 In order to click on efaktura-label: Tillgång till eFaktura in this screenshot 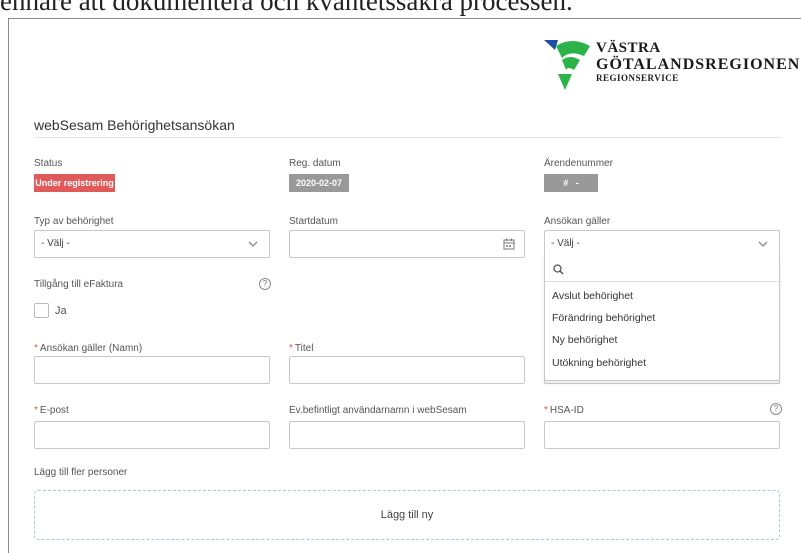, I will do `click(79, 284)`.